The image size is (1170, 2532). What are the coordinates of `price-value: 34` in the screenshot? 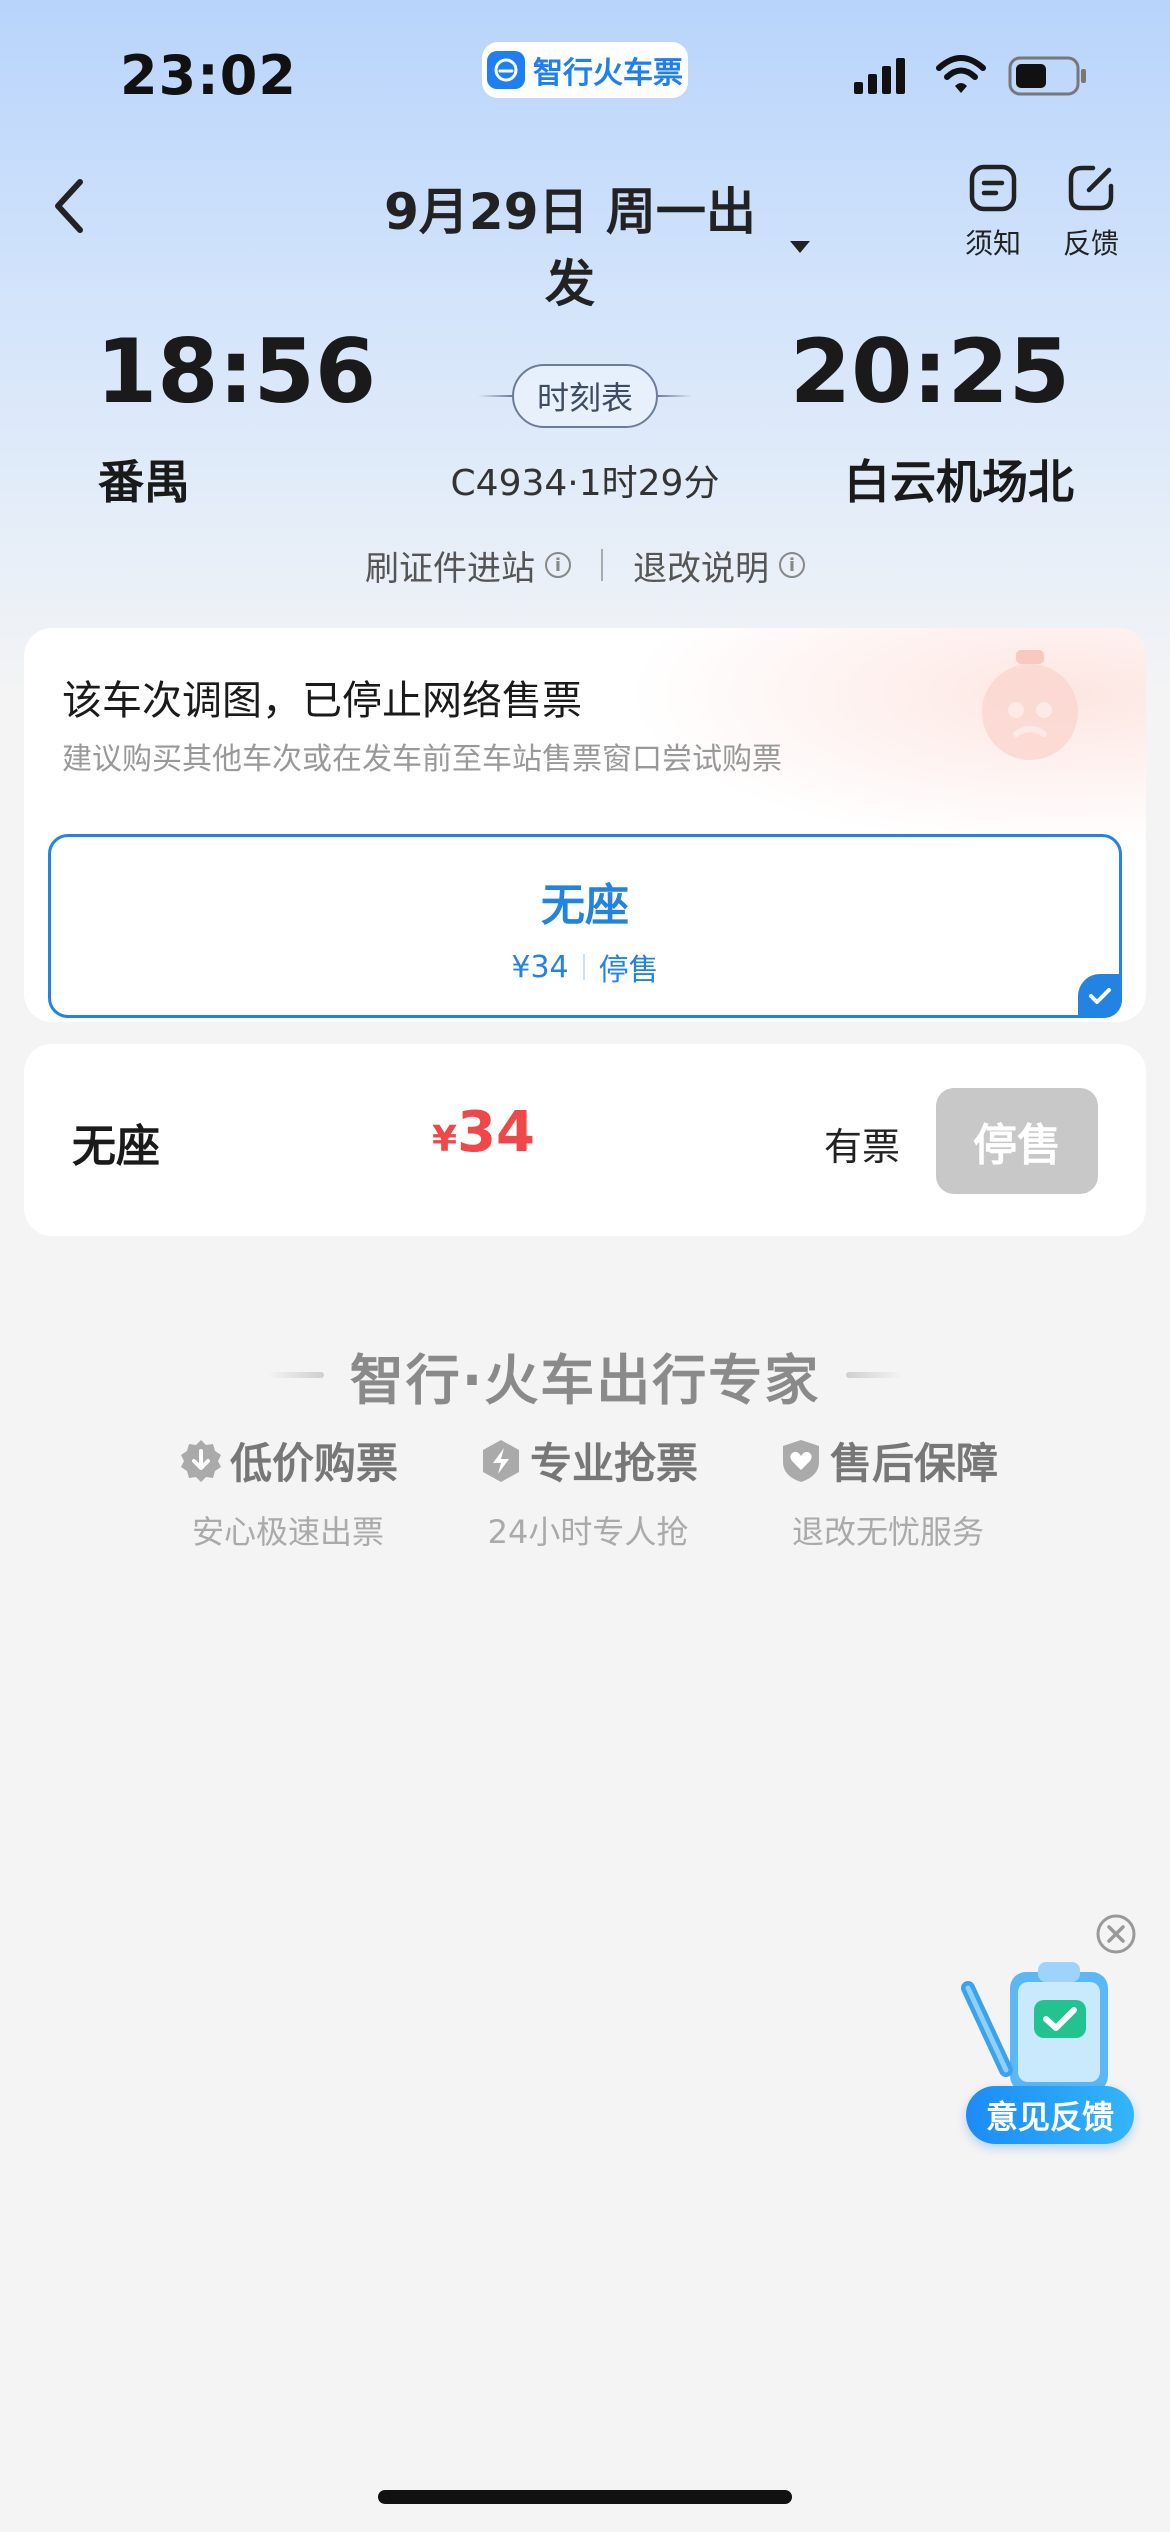 It's located at (496, 1132).